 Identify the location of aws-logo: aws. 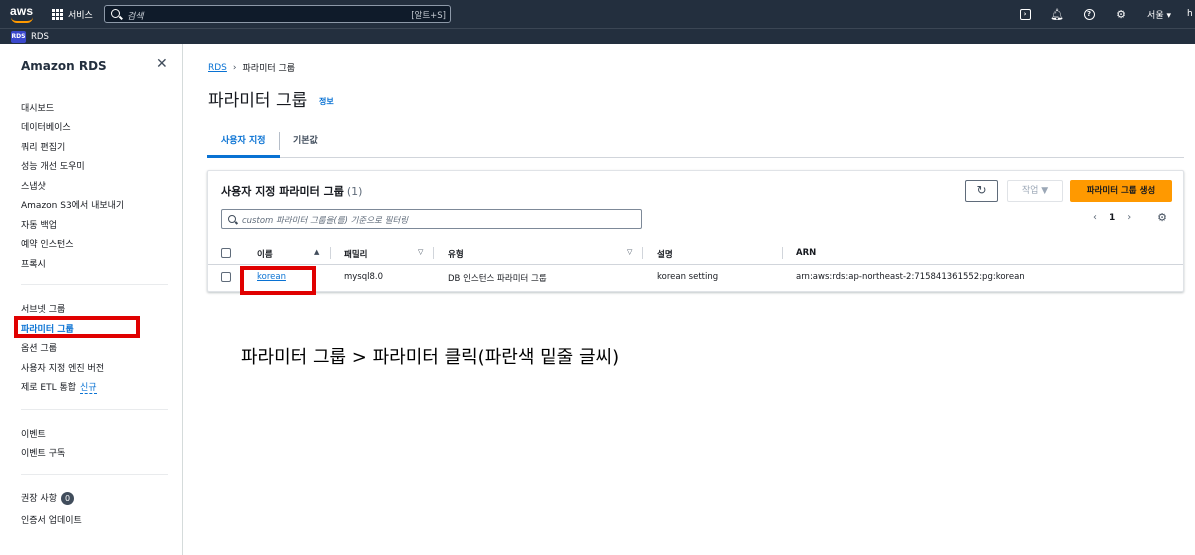
(23, 14).